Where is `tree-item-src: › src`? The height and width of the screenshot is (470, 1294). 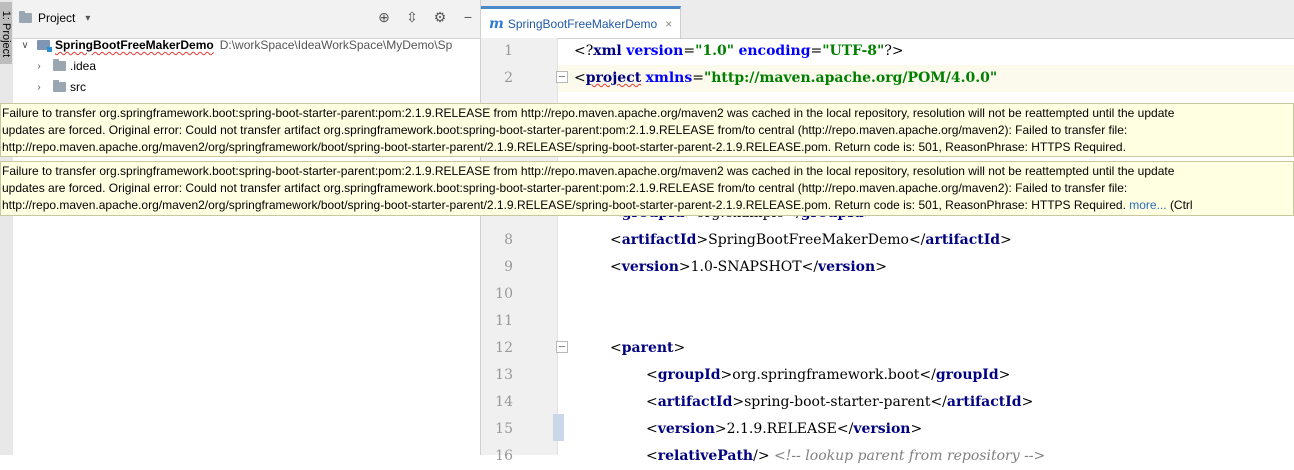
tree-item-src: › src is located at coordinates (59, 87).